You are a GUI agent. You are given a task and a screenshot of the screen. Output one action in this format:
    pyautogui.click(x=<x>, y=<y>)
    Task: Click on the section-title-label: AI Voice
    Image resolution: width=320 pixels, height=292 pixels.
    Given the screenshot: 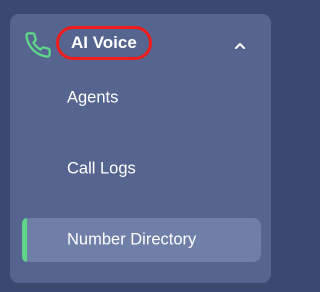 What is the action you would take?
    pyautogui.click(x=104, y=42)
    